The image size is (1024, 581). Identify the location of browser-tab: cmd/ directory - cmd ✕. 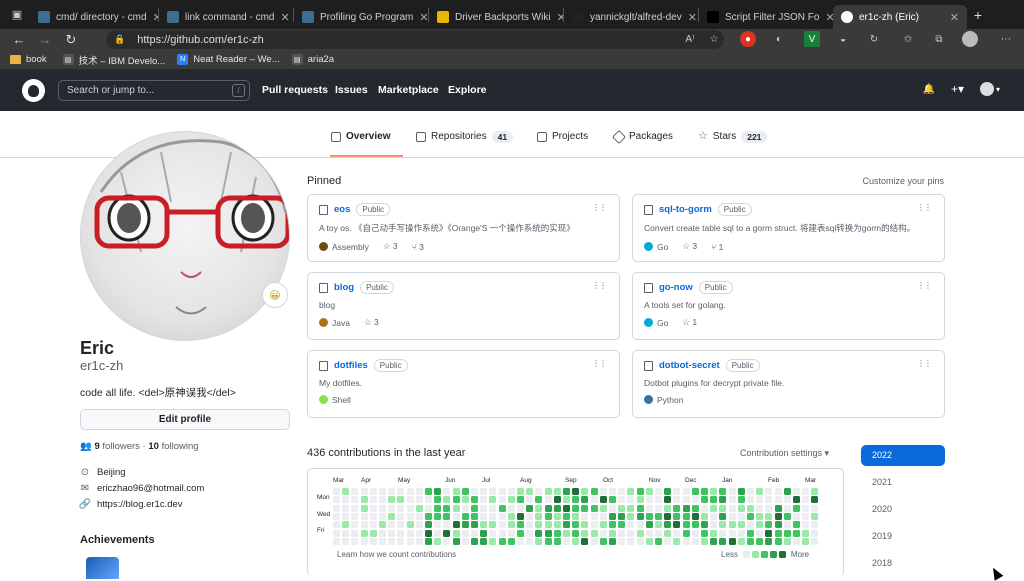
(94, 17).